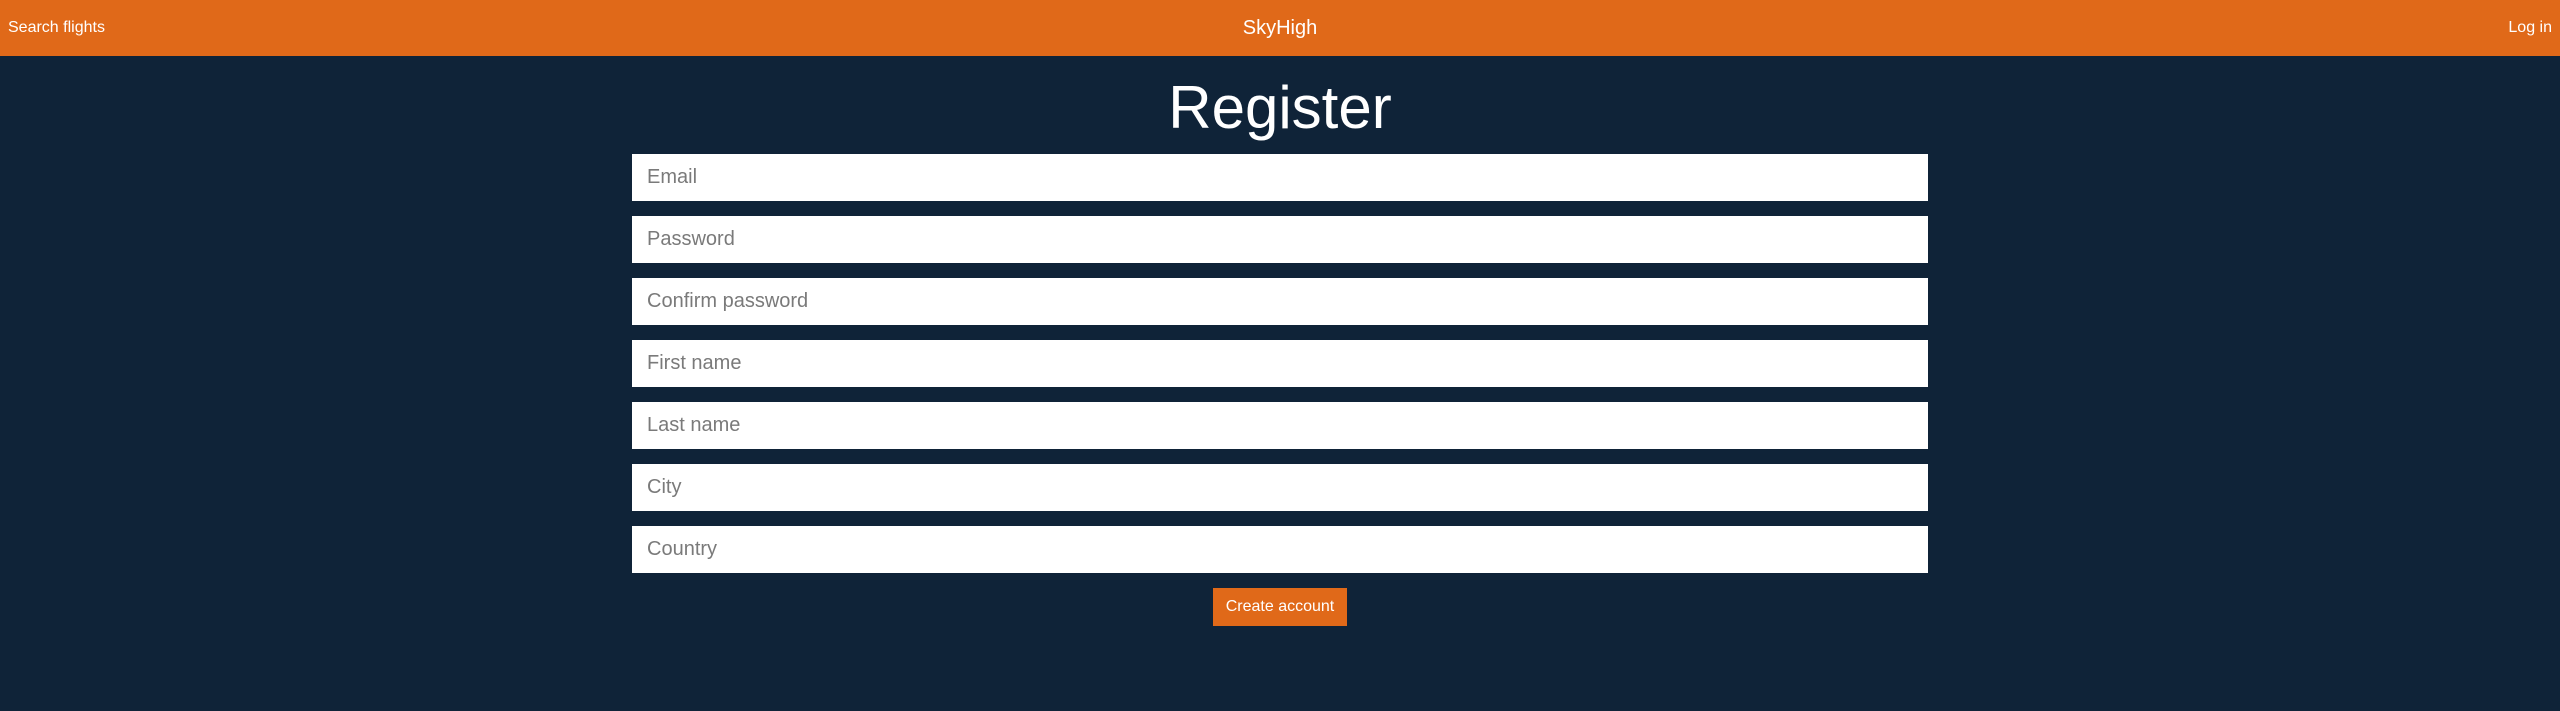  What do you see at coordinates (1280, 363) in the screenshot?
I see `first-name-input` at bounding box center [1280, 363].